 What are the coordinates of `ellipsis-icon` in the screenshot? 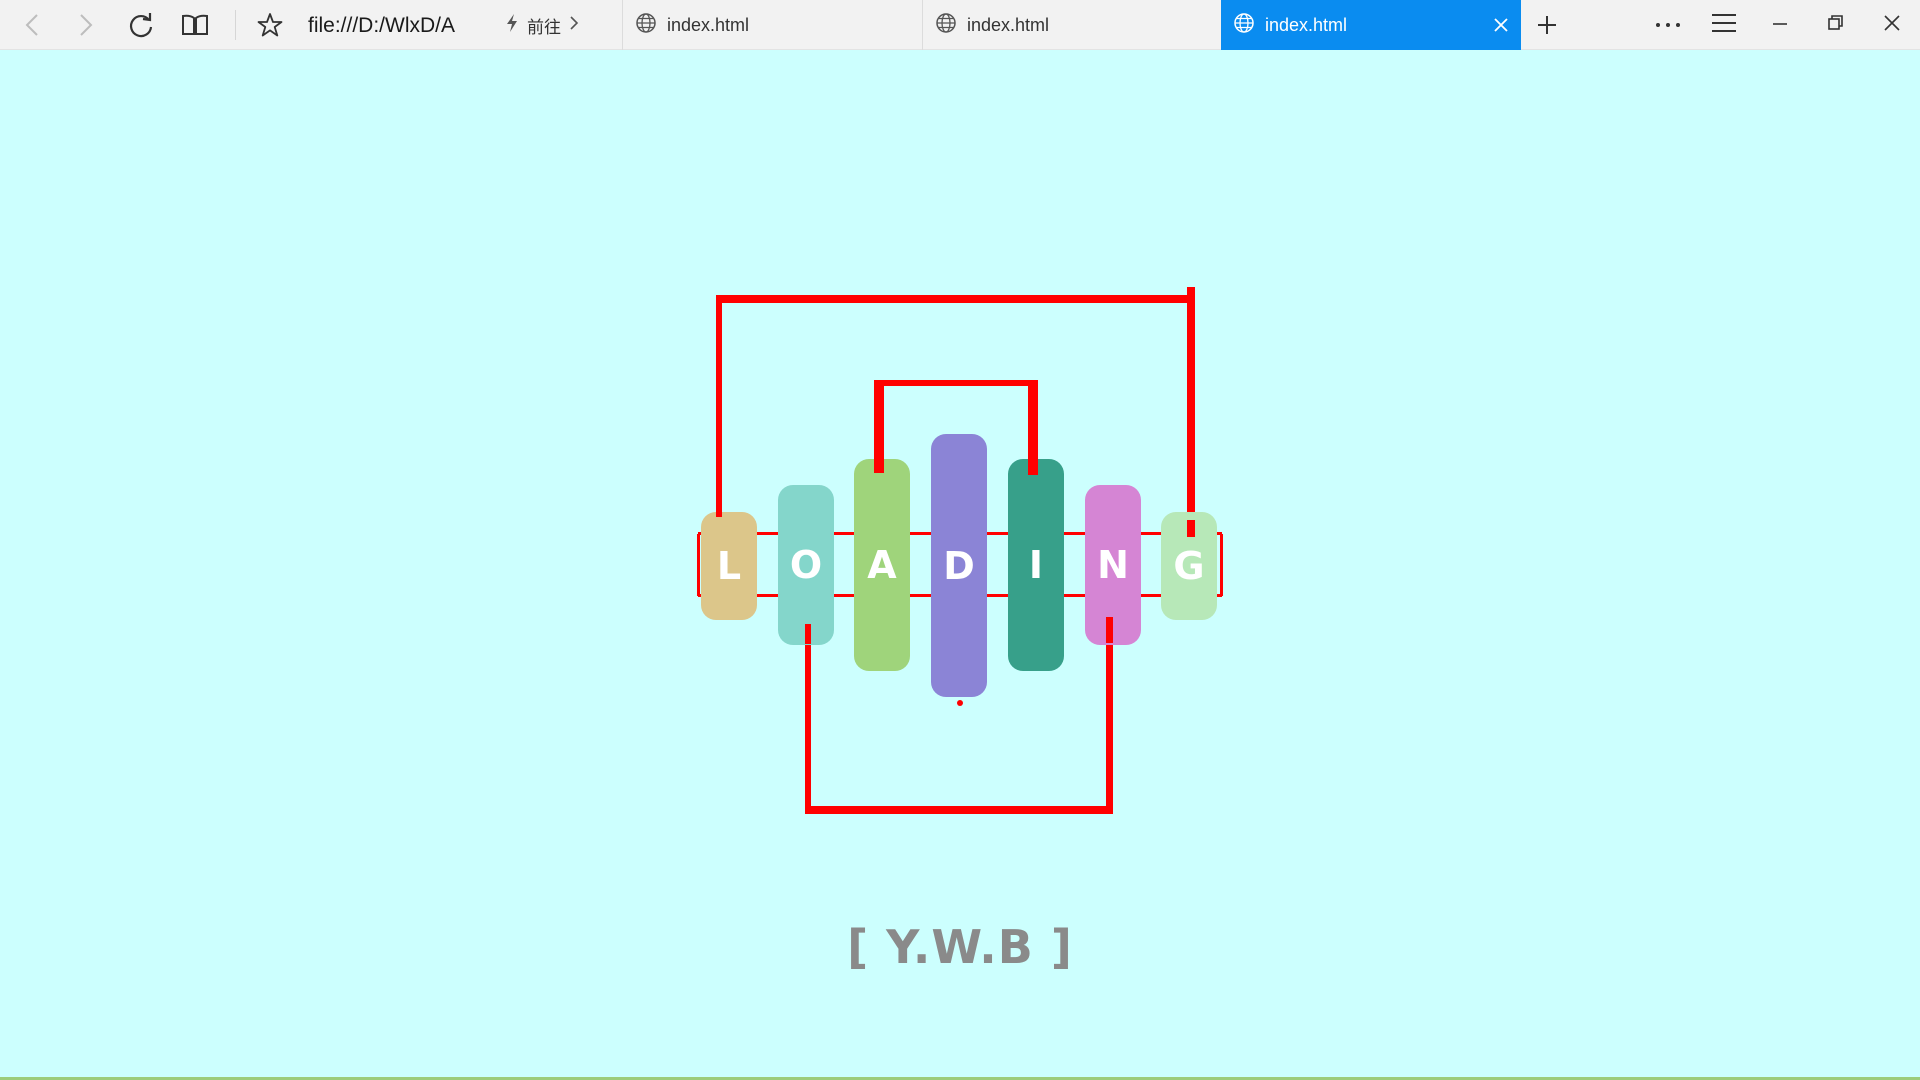 It's located at (1668, 25).